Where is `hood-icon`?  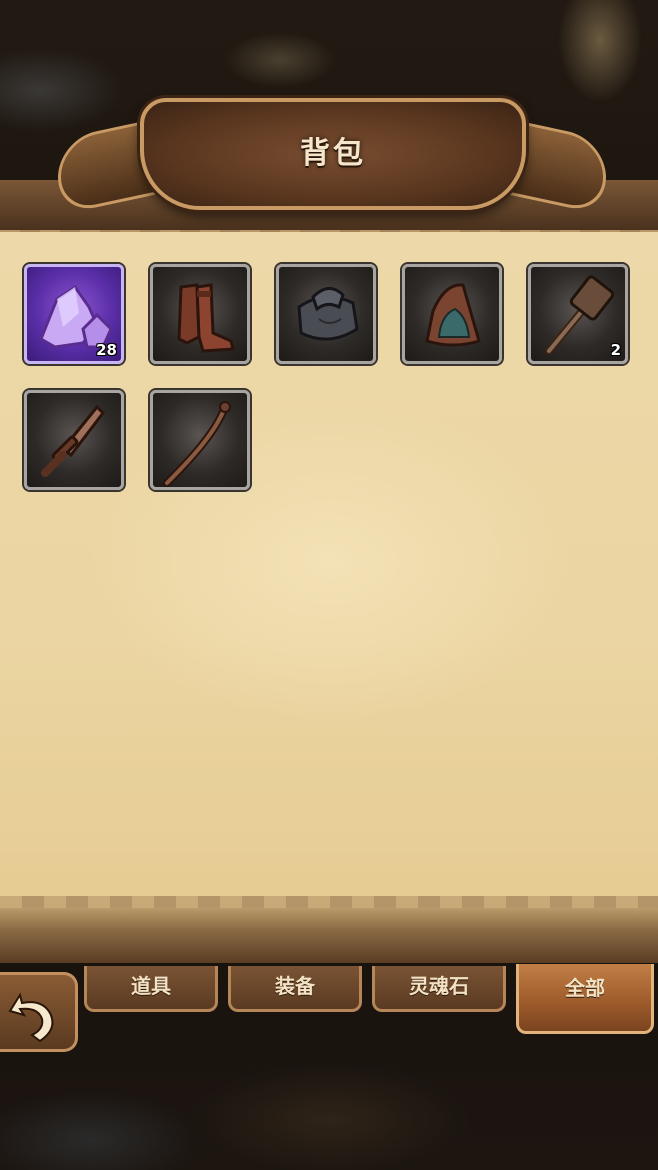
hood-icon is located at coordinates (453, 315).